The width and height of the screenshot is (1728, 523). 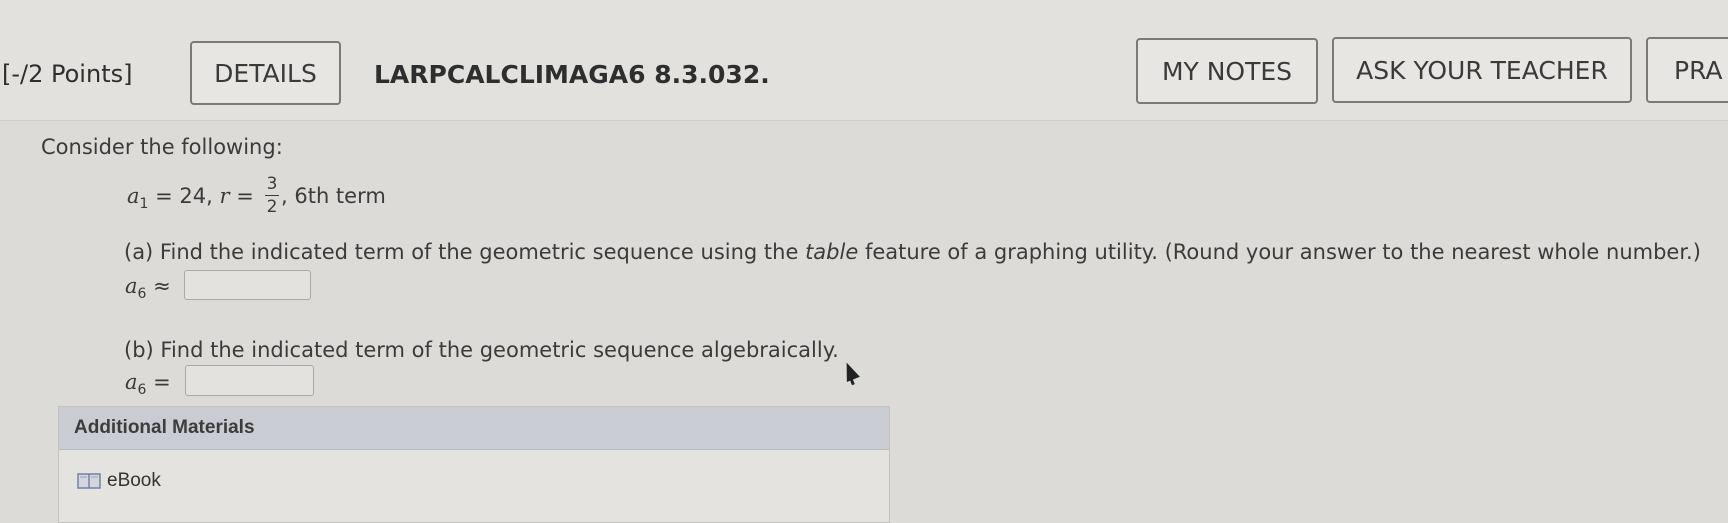 What do you see at coordinates (224, 196) in the screenshot?
I see `r-symbol: r` at bounding box center [224, 196].